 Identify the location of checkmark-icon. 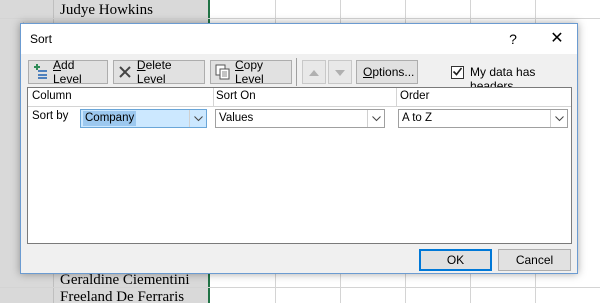
(457, 73).